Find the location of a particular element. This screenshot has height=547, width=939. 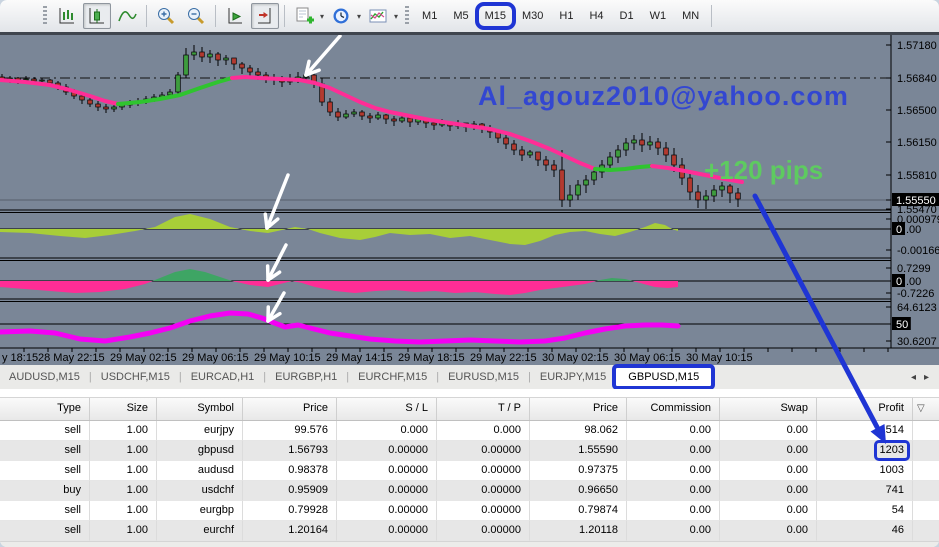

chart-tab-eurusd-m15: EURUSD,M15 is located at coordinates (483, 377).